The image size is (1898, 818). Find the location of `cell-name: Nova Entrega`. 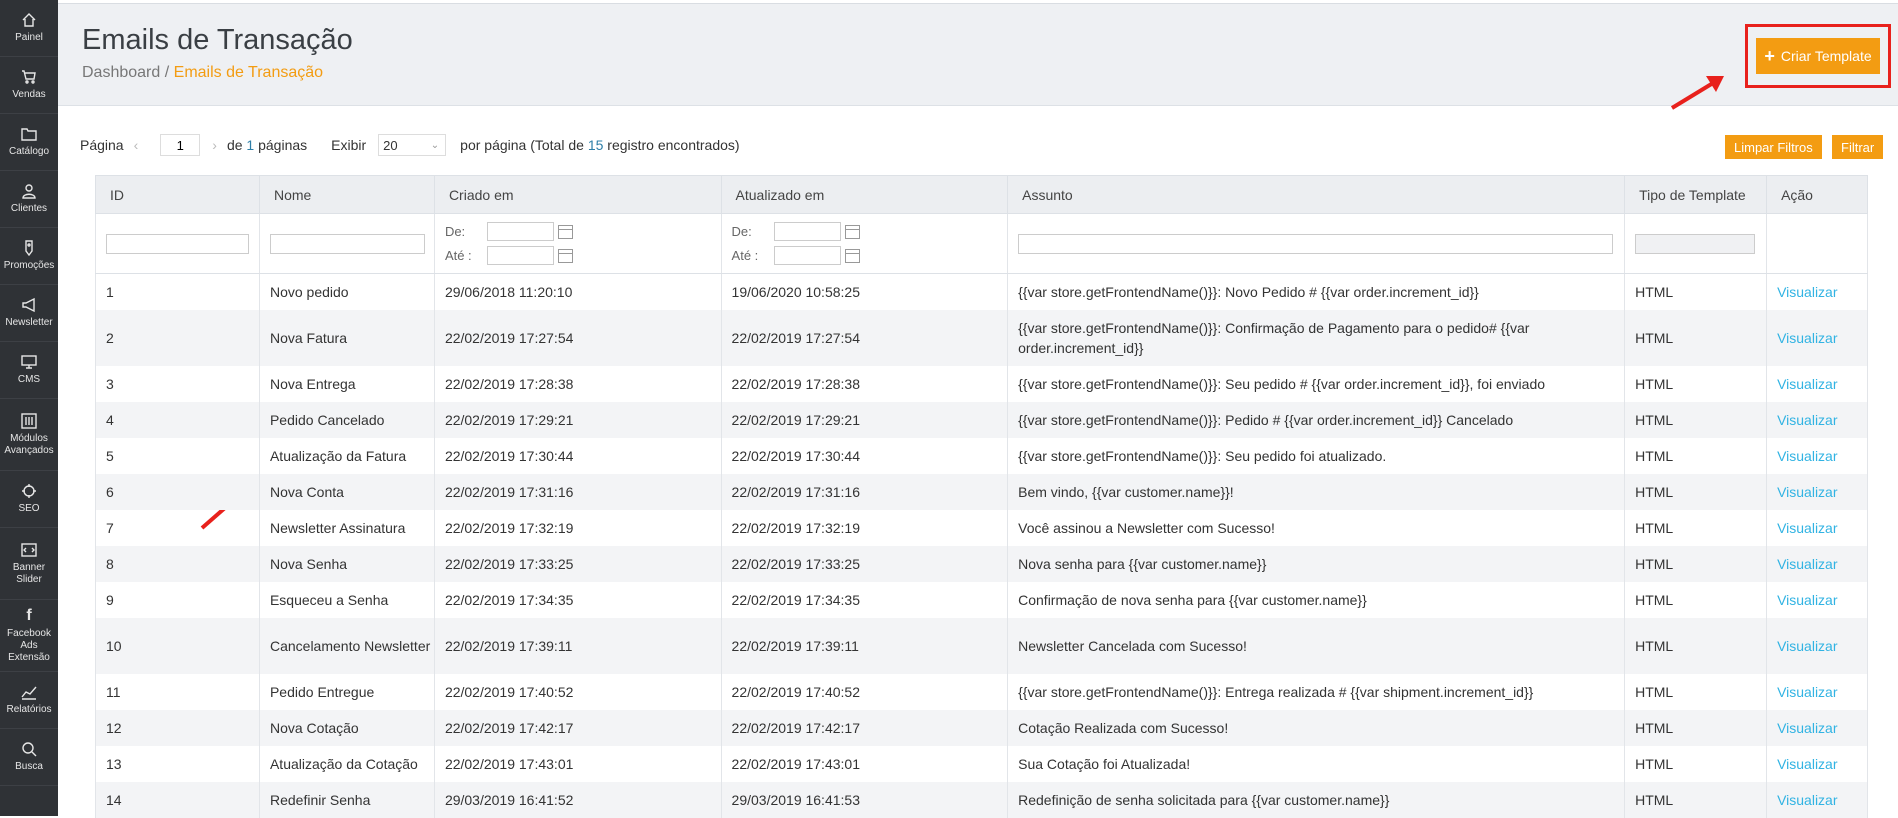

cell-name: Nova Entrega is located at coordinates (346, 383).